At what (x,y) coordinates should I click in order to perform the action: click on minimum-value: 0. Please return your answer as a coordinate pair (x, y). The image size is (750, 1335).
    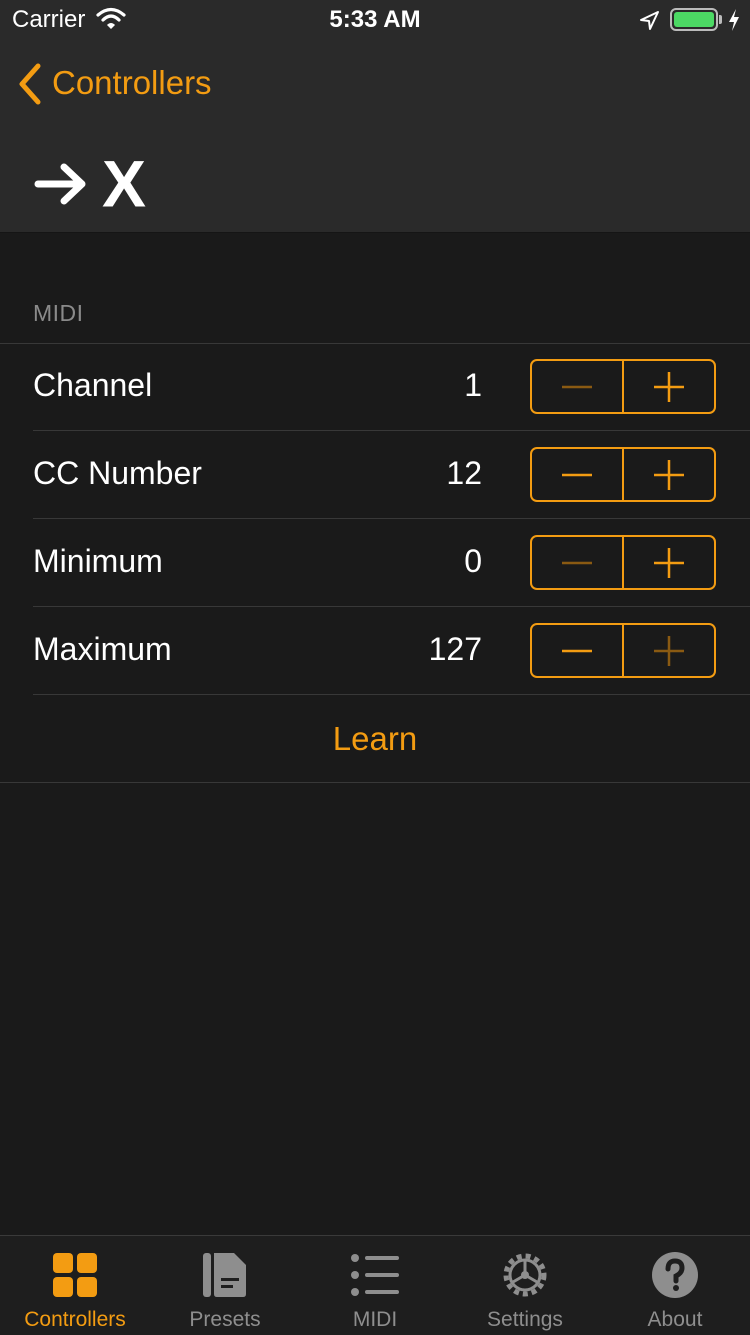
    Looking at the image, I should click on (473, 561).